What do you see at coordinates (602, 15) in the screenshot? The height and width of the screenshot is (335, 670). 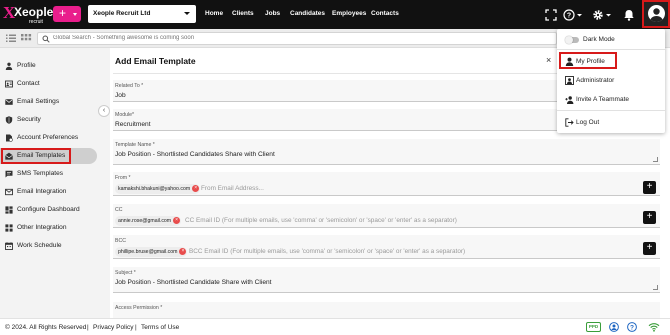 I see `gear-icon` at bounding box center [602, 15].